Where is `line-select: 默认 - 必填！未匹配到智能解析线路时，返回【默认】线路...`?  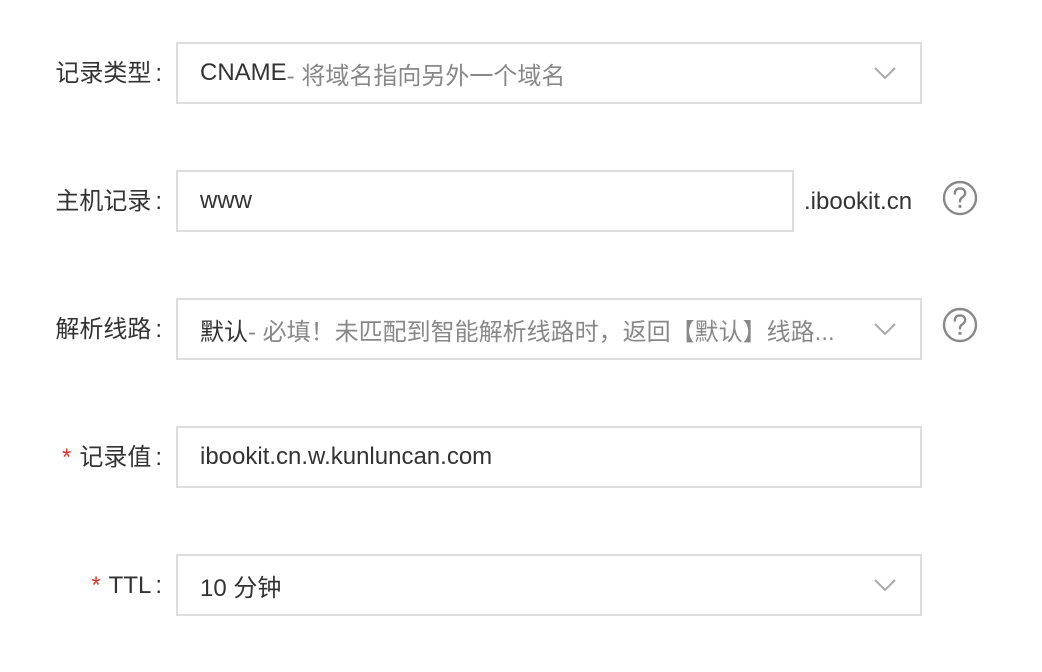 line-select: 默认 - 必填！未匹配到智能解析线路时，返回【默认】线路... is located at coordinates (549, 329).